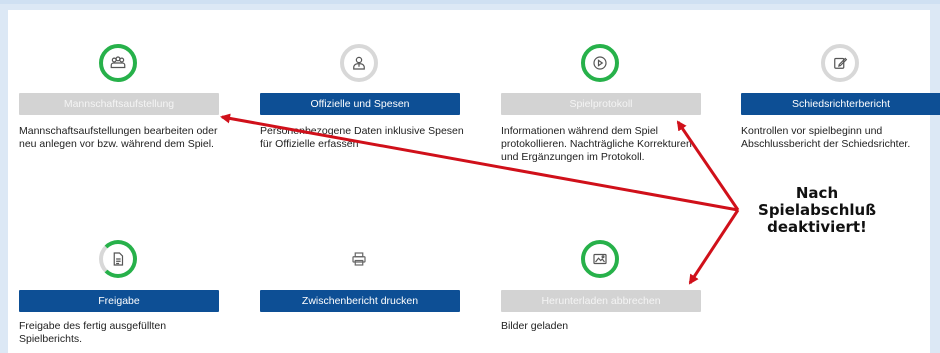 The image size is (940, 353). Describe the element at coordinates (118, 259) in the screenshot. I see `document-icon` at that location.